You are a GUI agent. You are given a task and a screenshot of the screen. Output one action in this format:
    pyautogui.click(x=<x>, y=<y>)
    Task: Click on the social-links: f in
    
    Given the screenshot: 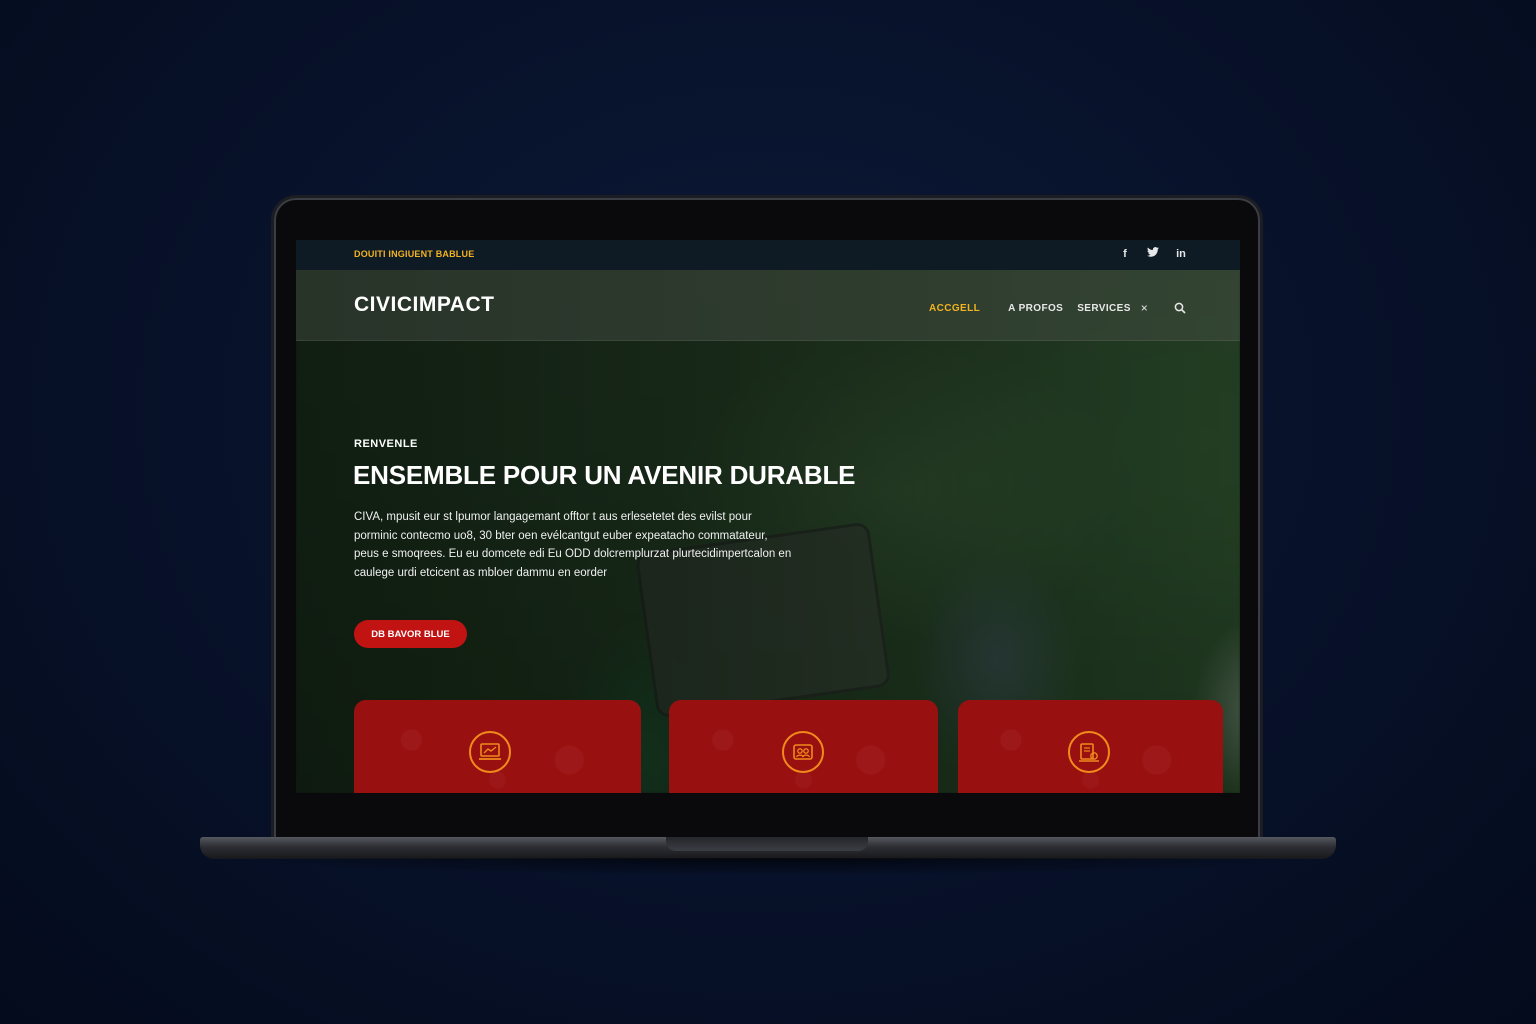 What is the action you would take?
    pyautogui.click(x=1153, y=254)
    